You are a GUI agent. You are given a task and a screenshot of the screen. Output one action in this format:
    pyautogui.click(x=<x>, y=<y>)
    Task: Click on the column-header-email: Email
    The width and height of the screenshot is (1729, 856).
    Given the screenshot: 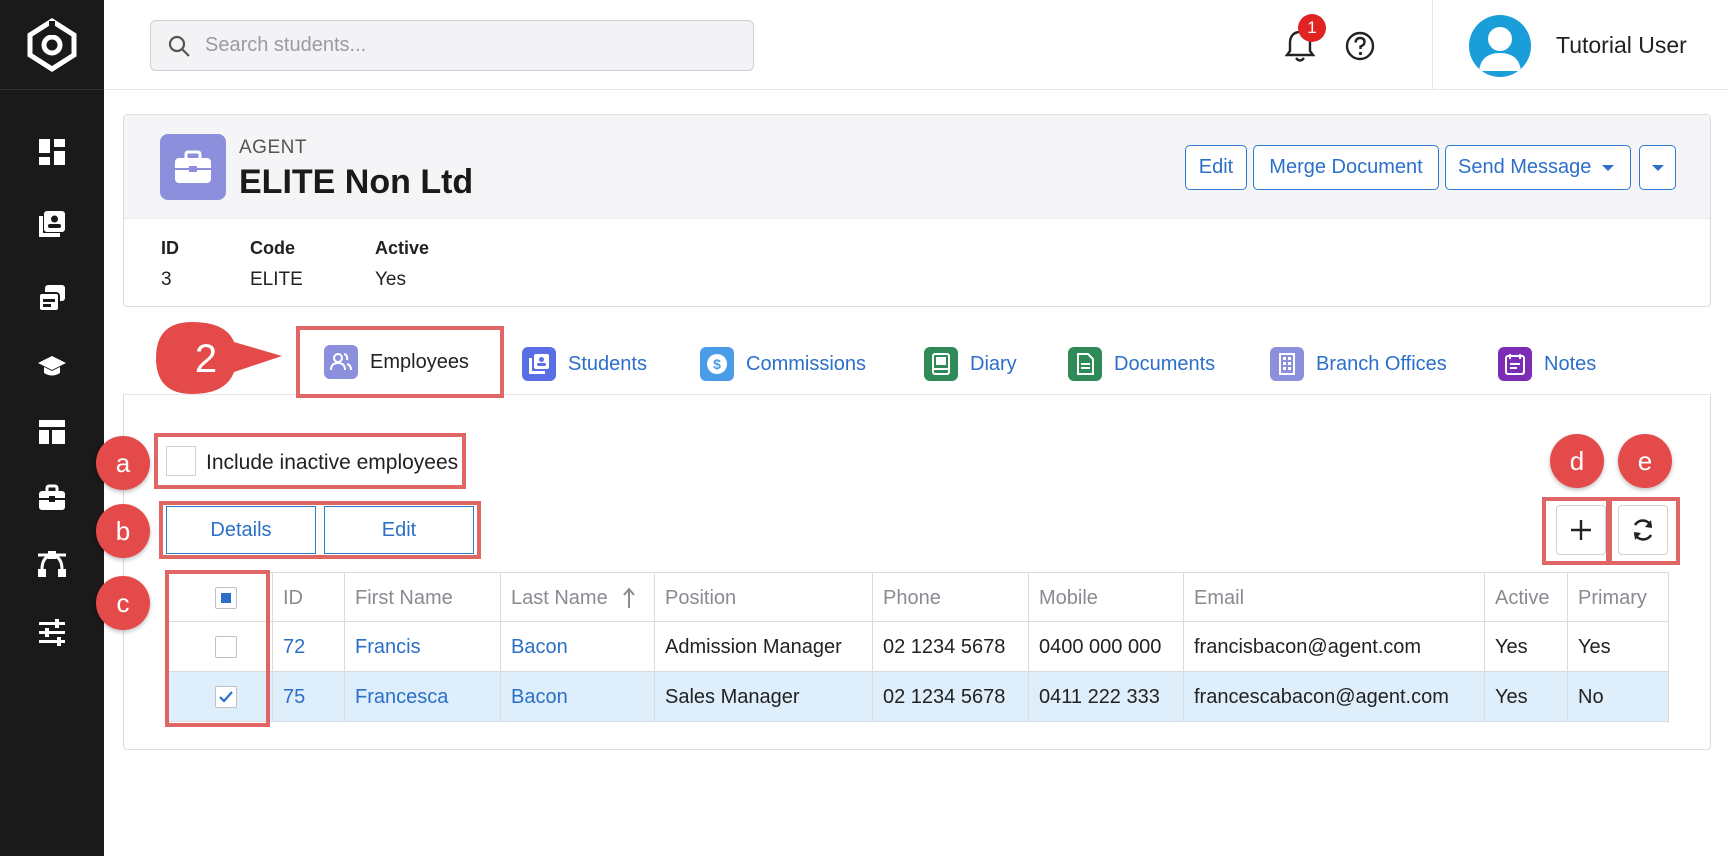 What is the action you would take?
    pyautogui.click(x=1333, y=598)
    